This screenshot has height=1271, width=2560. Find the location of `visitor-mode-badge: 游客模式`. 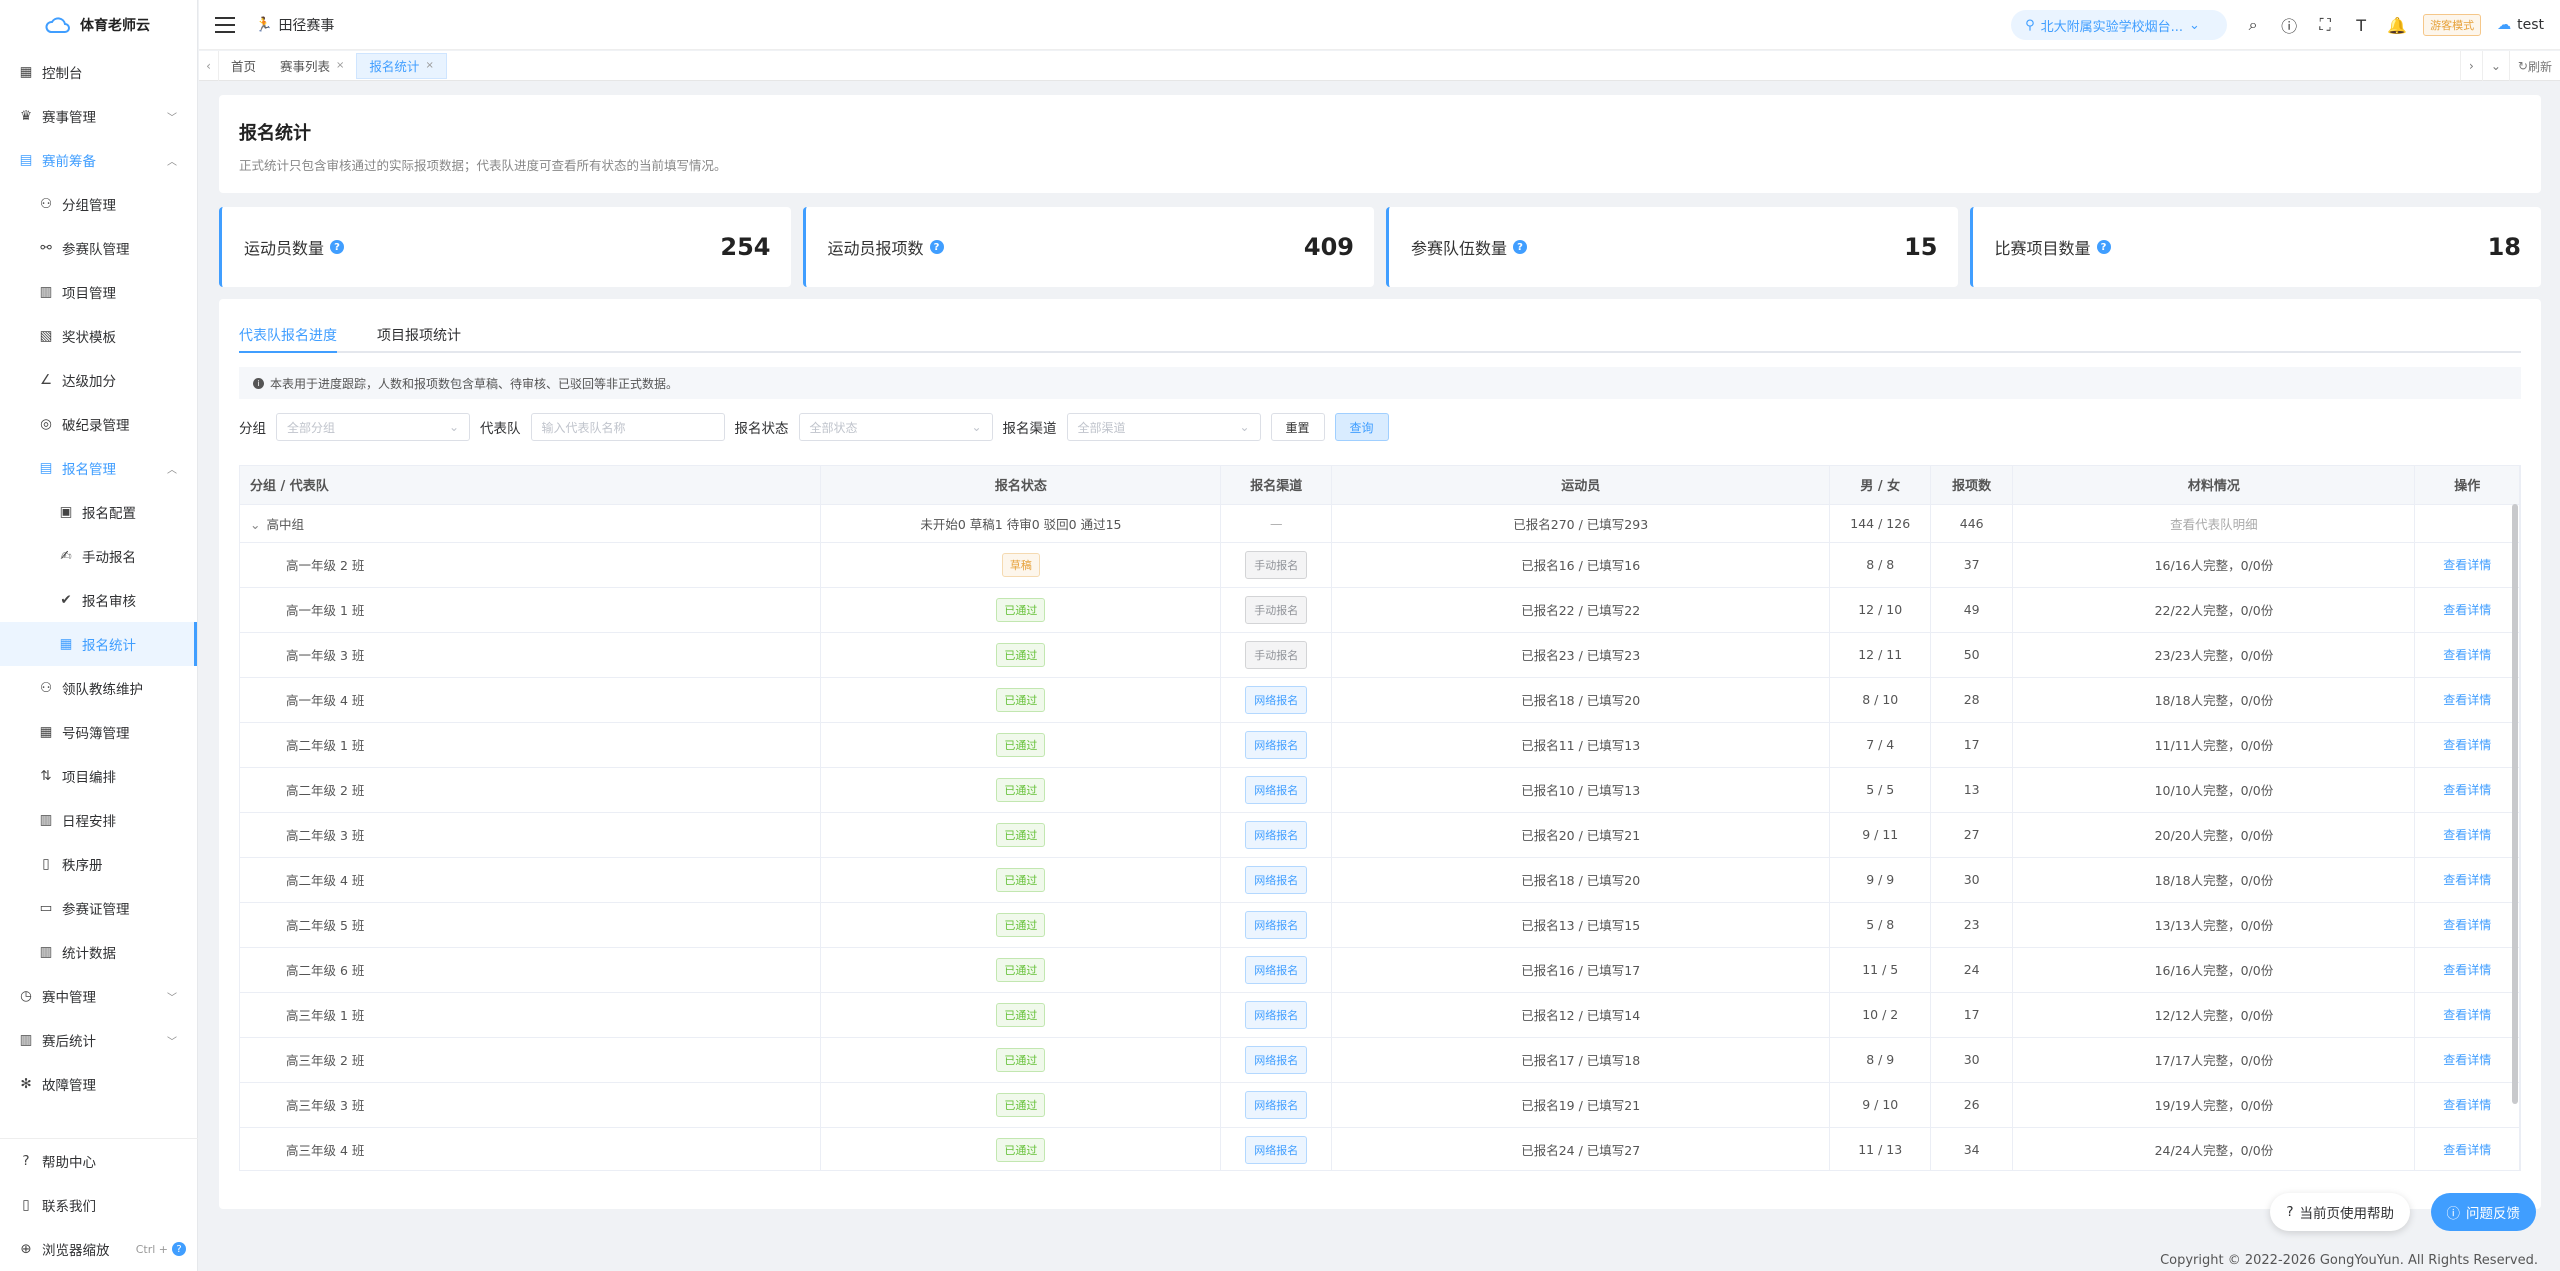

visitor-mode-badge: 游客模式 is located at coordinates (2452, 25).